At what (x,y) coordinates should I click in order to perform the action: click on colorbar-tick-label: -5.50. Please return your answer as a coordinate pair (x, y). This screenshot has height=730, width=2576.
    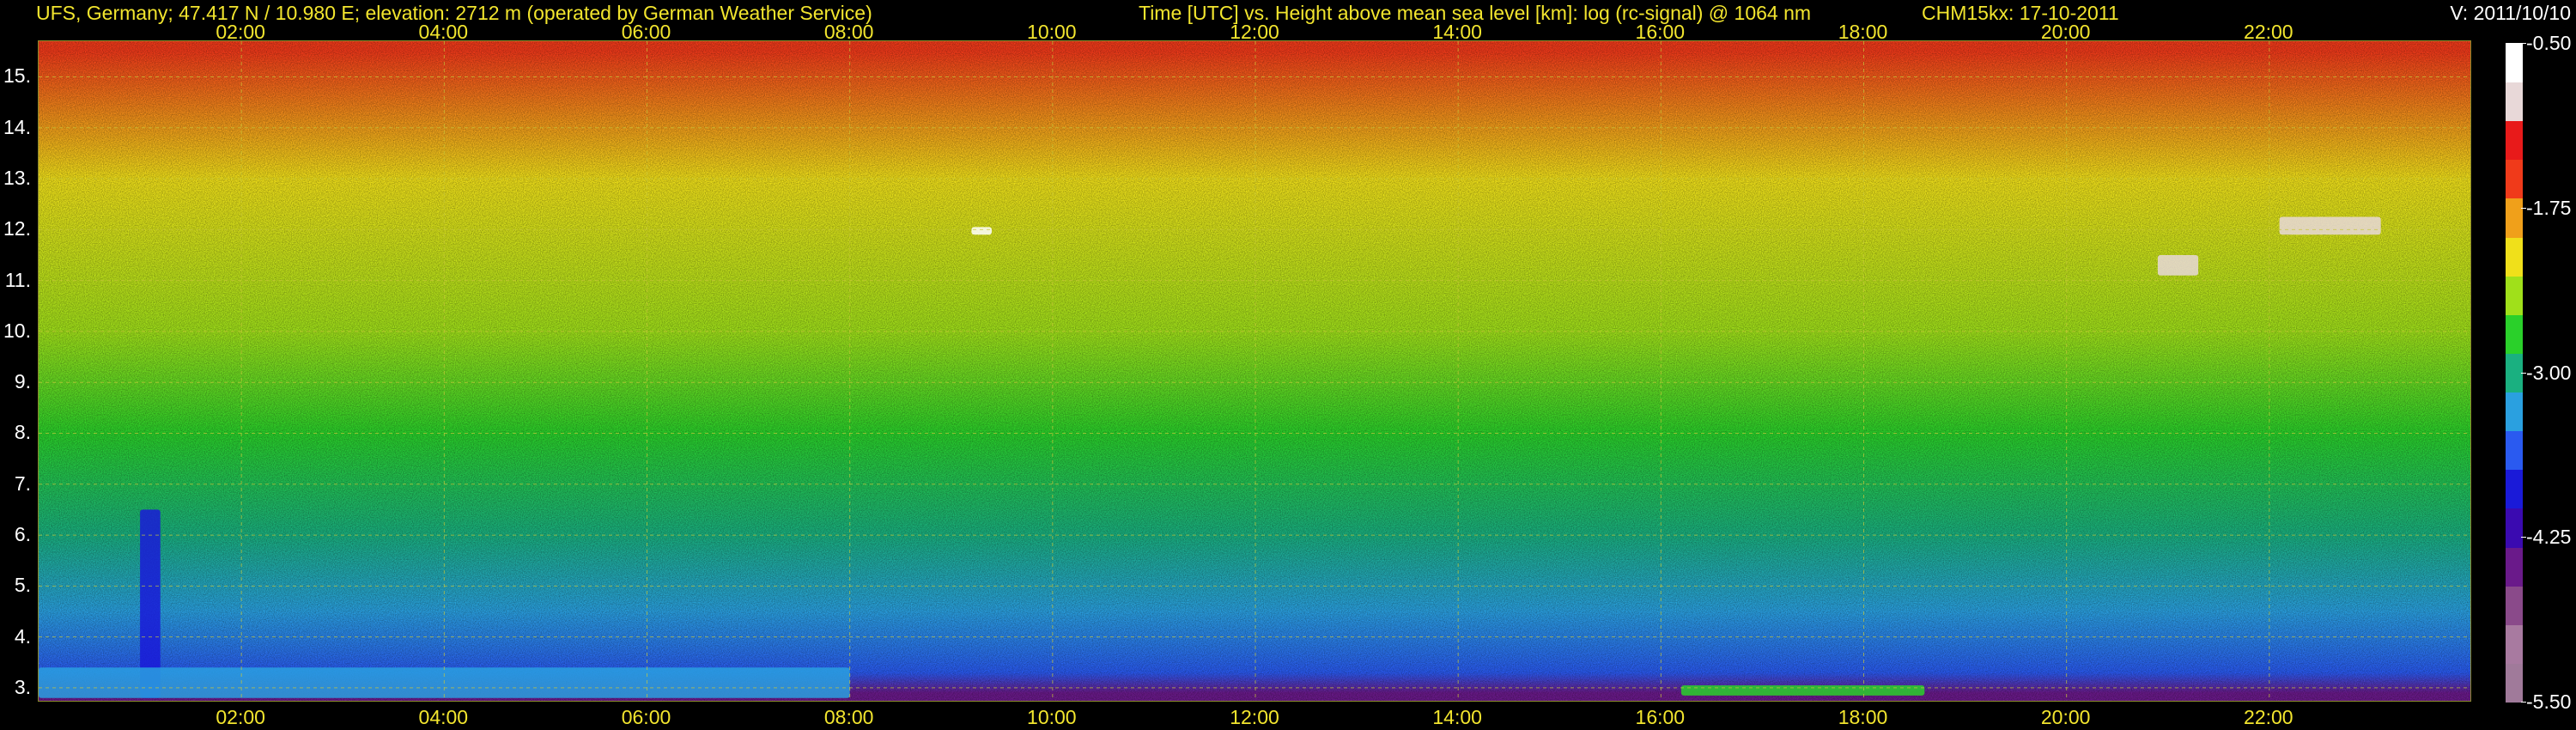
    Looking at the image, I should click on (2549, 701).